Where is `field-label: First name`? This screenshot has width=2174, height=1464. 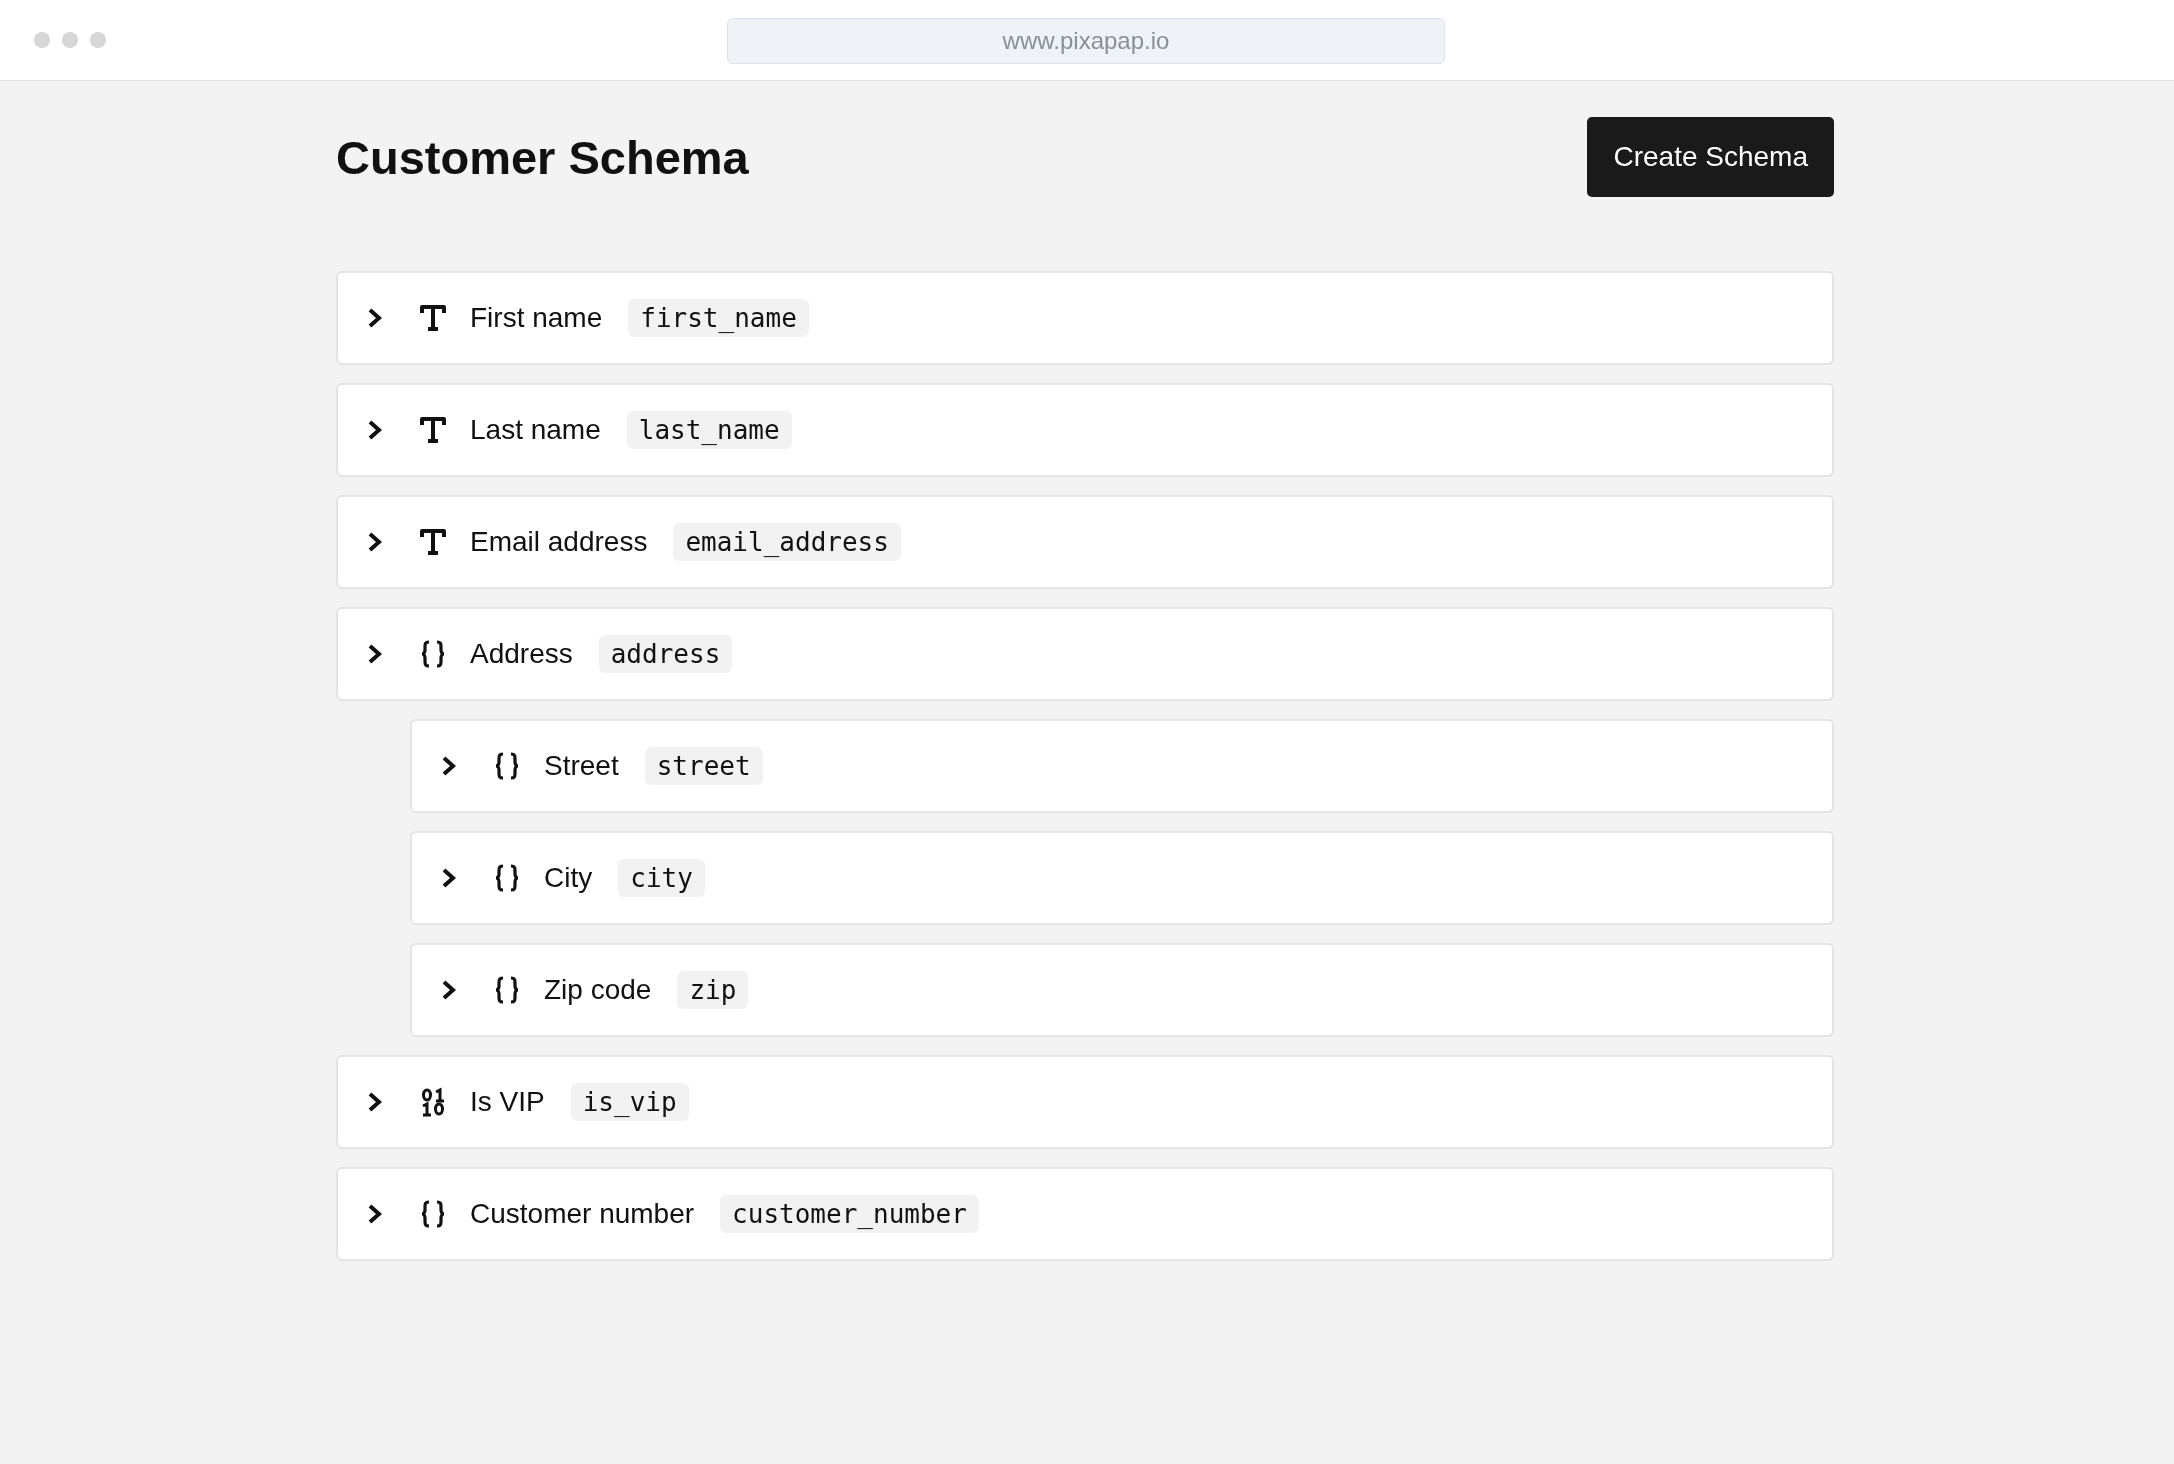 field-label: First name is located at coordinates (536, 318).